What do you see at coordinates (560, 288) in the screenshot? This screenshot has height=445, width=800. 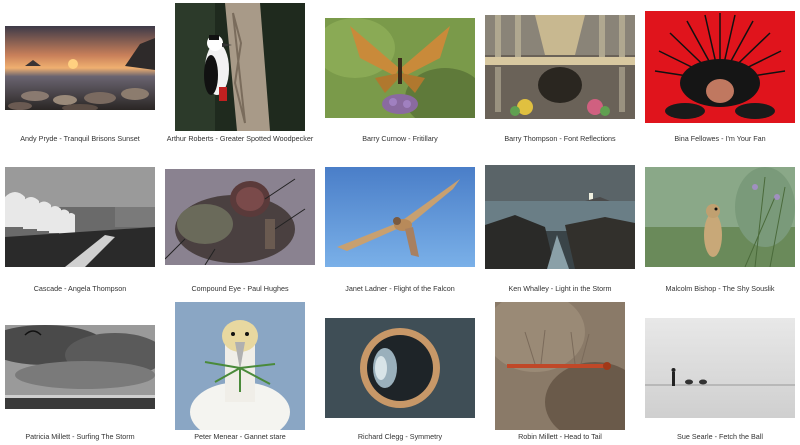 I see `photo-caption: Ken Whalley - Light in the Storm` at bounding box center [560, 288].